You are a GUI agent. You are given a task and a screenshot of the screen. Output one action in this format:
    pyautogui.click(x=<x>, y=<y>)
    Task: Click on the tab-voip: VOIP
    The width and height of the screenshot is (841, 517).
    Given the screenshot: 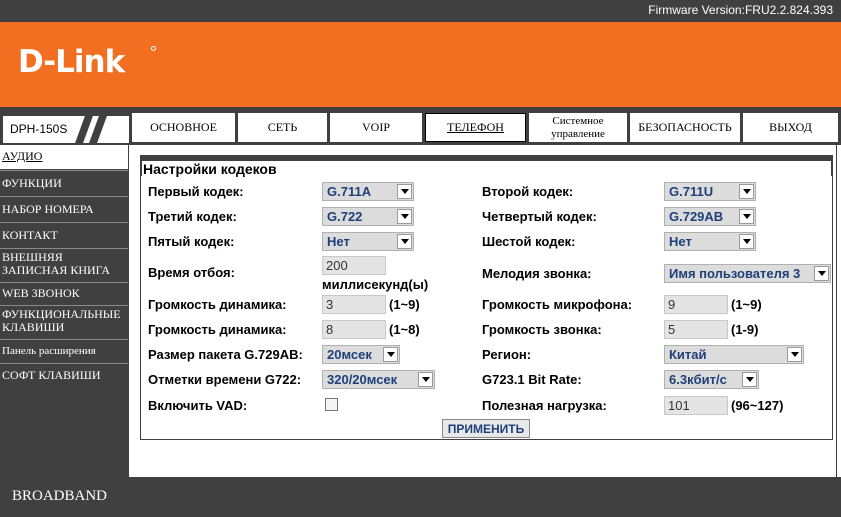 What is the action you would take?
    pyautogui.click(x=376, y=127)
    